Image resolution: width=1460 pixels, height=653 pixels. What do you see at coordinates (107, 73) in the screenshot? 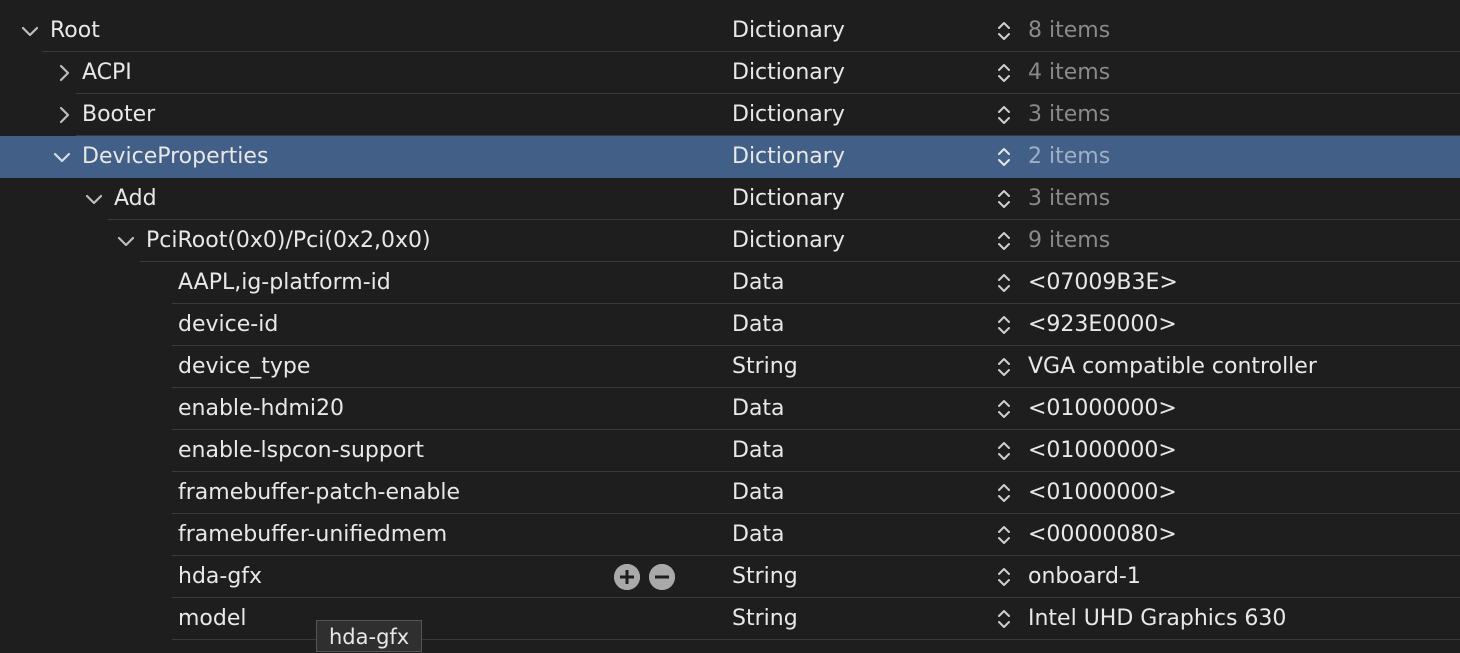
I see `key-label: ACPI` at bounding box center [107, 73].